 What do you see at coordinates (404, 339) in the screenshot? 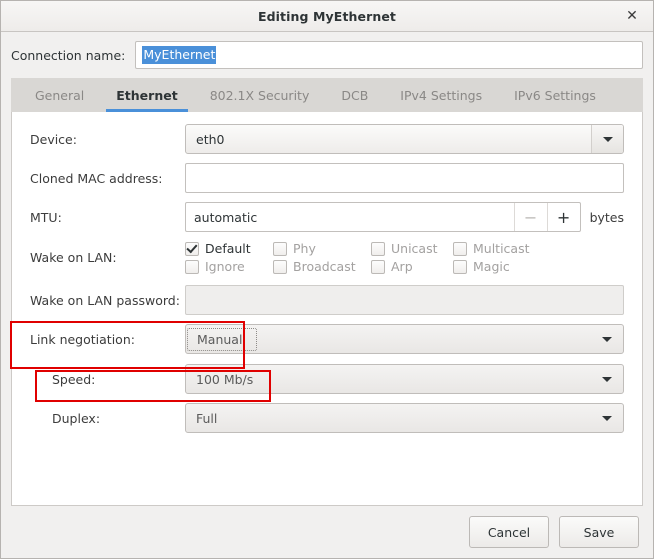
I see `link-negotiation-combobox: Manual` at bounding box center [404, 339].